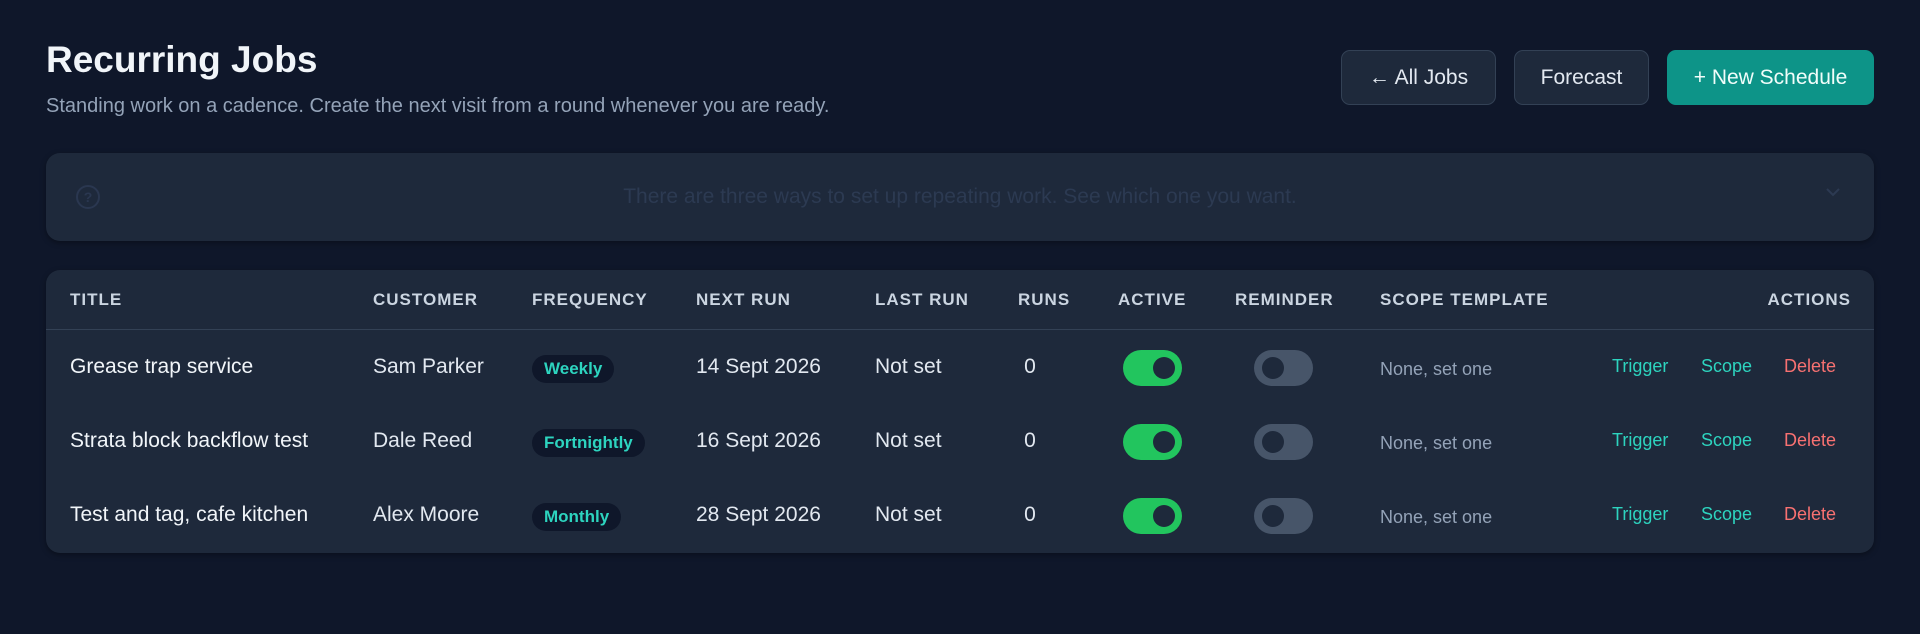 Image resolution: width=1920 pixels, height=634 pixels. Describe the element at coordinates (1464, 299) in the screenshot. I see `column-header-scope-template: Scope Template` at that location.